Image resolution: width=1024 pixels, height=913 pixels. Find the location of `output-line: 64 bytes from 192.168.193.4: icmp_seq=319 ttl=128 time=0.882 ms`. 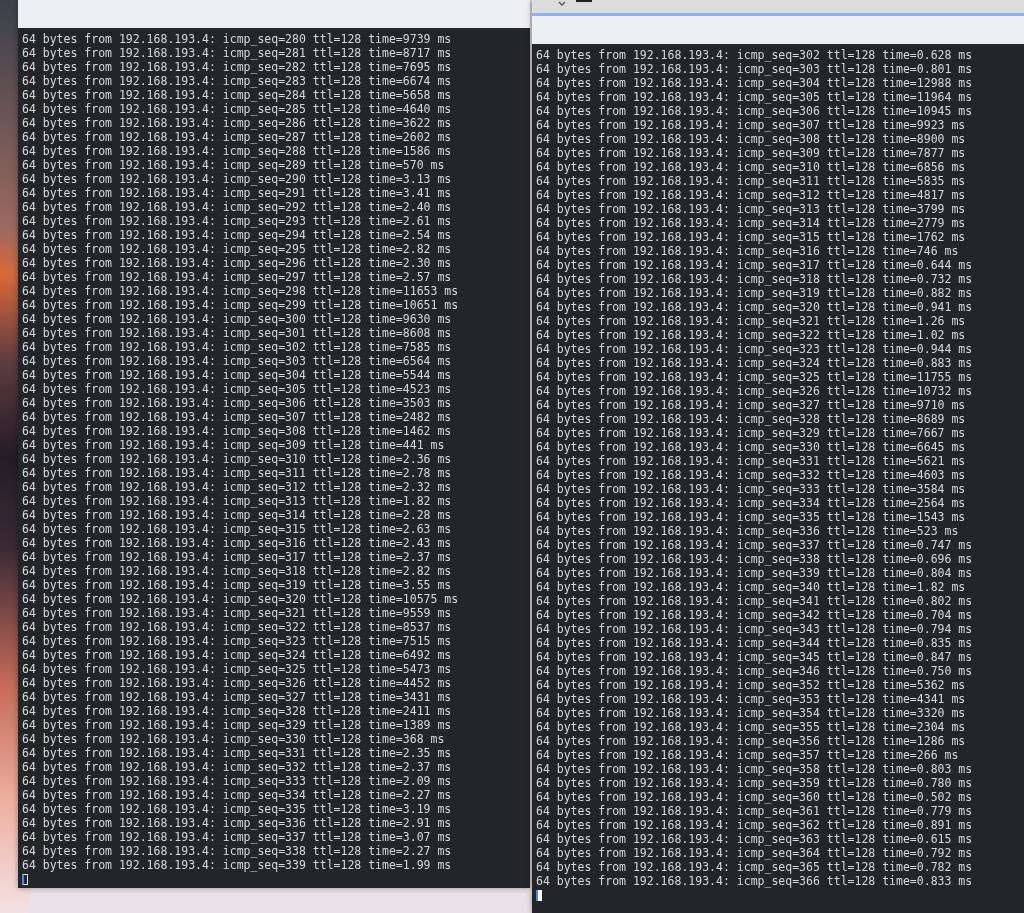

output-line: 64 bytes from 192.168.193.4: icmp_seq=319 ttl=128 time=0.882 ms is located at coordinates (754, 293).